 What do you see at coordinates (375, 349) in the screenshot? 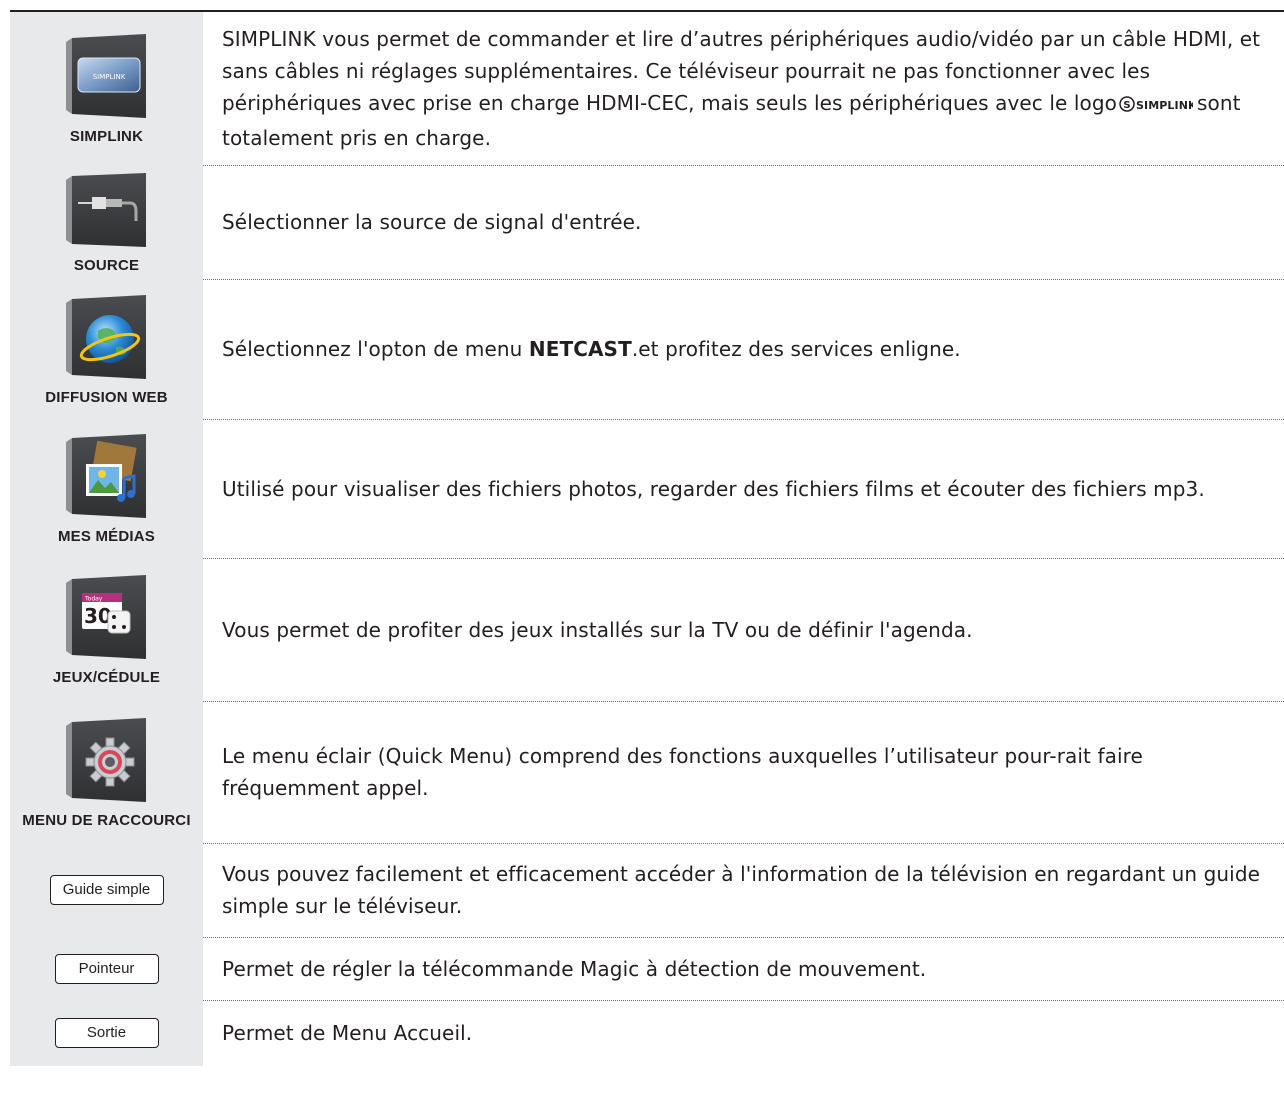
I see `description-text: Sélectionnez l'opton de menu` at bounding box center [375, 349].